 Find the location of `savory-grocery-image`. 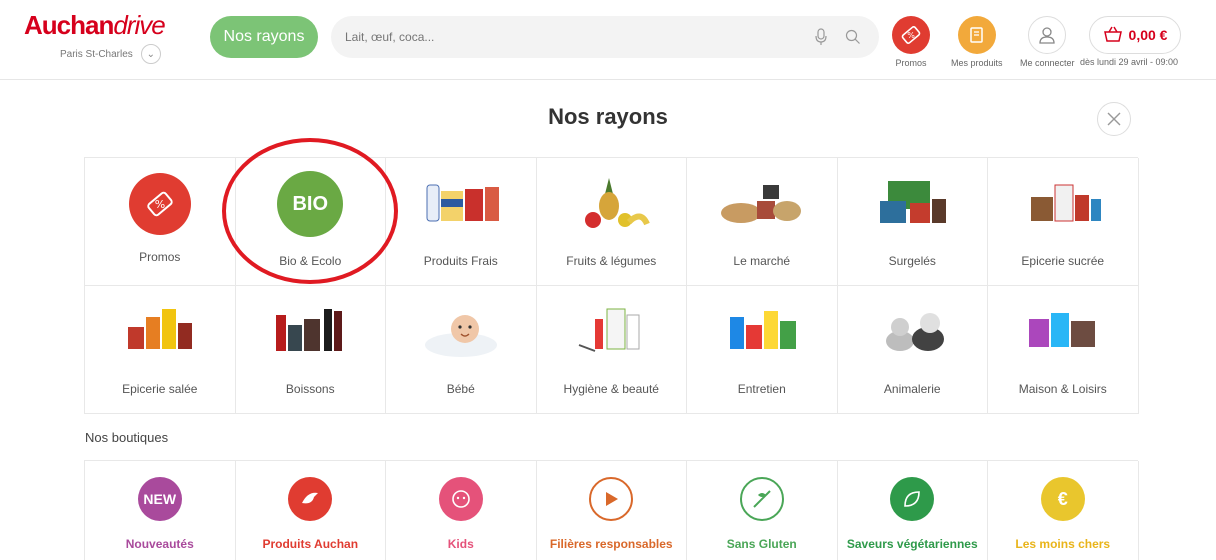

savory-grocery-image is located at coordinates (160, 332).